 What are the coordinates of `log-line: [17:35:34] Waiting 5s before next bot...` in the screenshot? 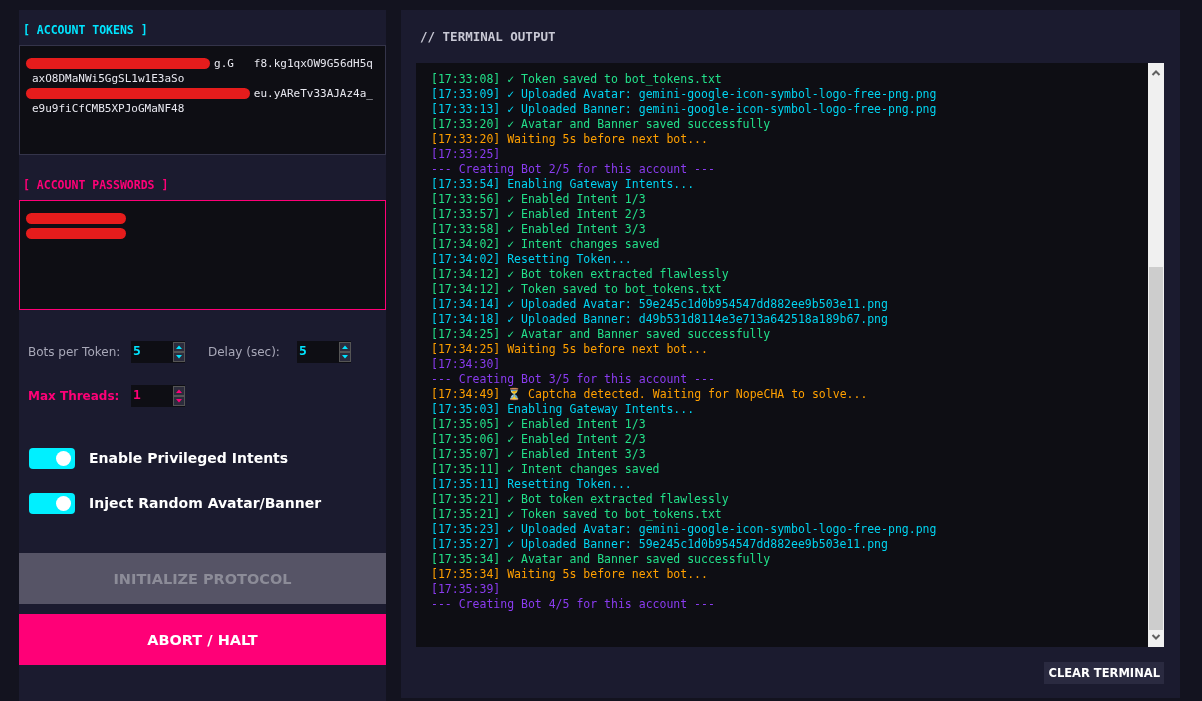 It's located at (570, 574).